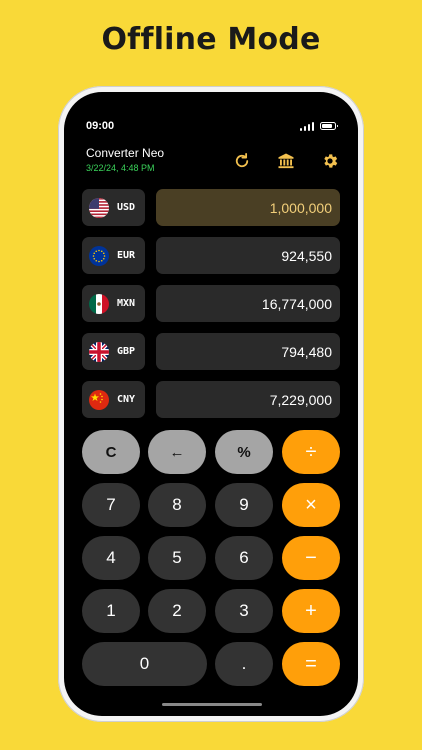 This screenshot has width=422, height=750. Describe the element at coordinates (126, 207) in the screenshot. I see `currency-code: USD` at that location.